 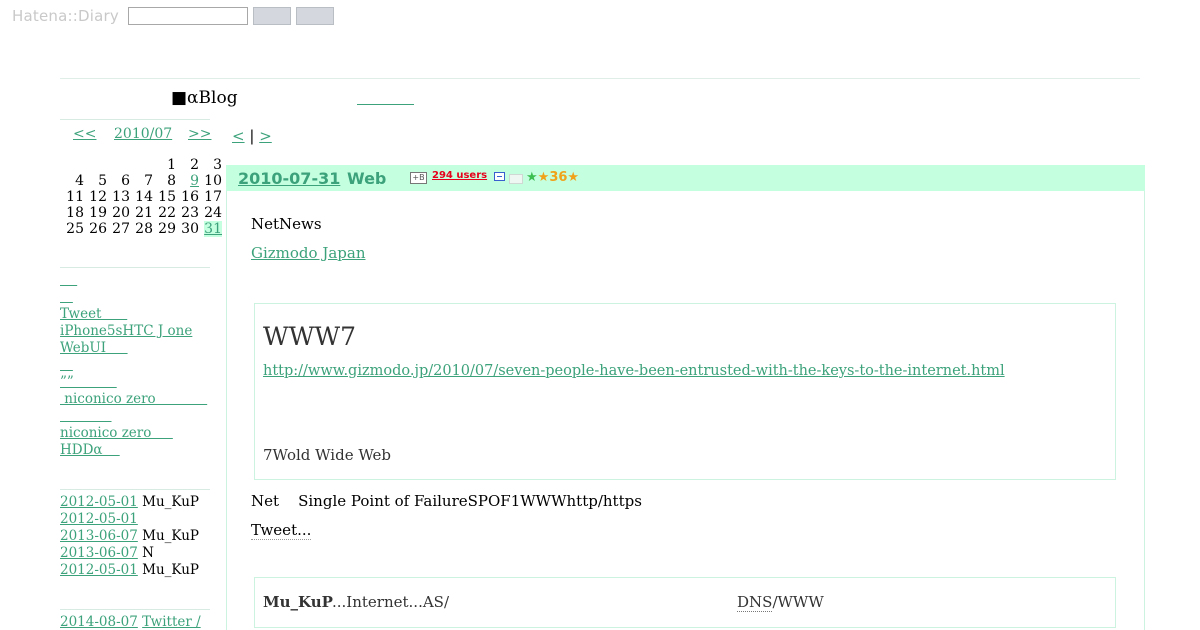 What do you see at coordinates (558, 177) in the screenshot?
I see `star-count: 36` at bounding box center [558, 177].